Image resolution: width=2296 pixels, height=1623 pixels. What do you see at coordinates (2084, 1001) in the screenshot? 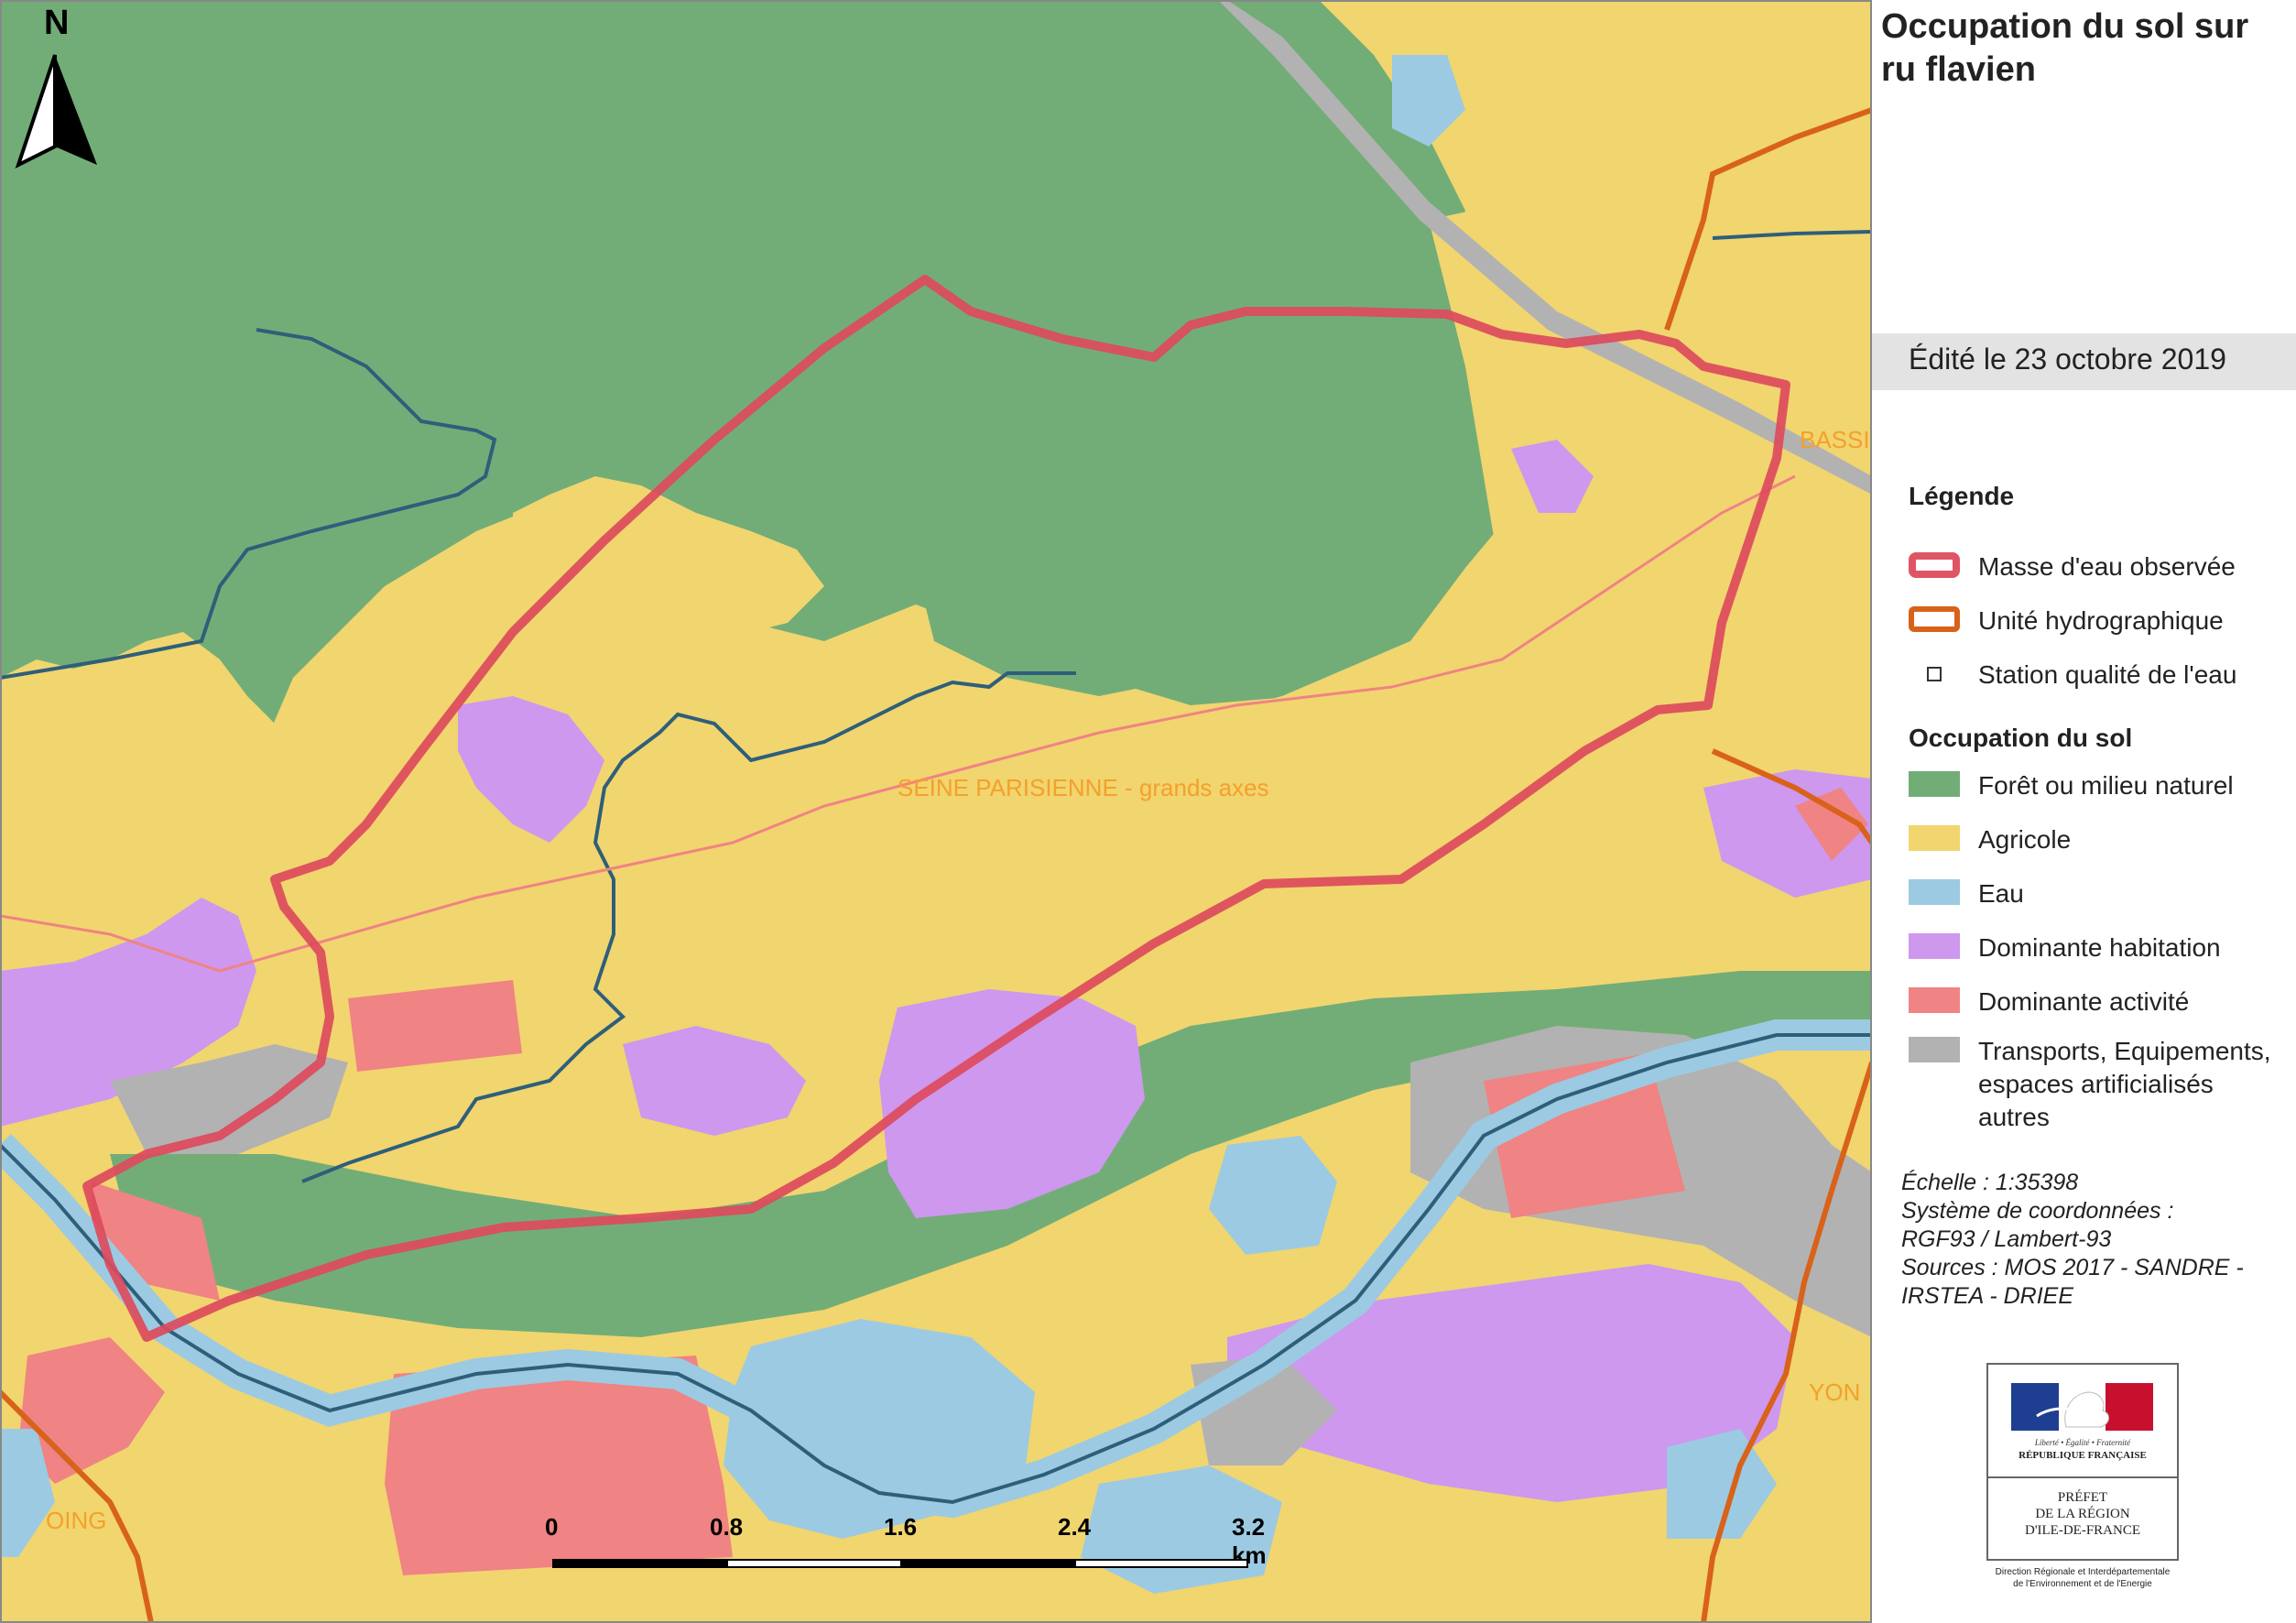
I see `legend-label: Dominante activité` at bounding box center [2084, 1001].